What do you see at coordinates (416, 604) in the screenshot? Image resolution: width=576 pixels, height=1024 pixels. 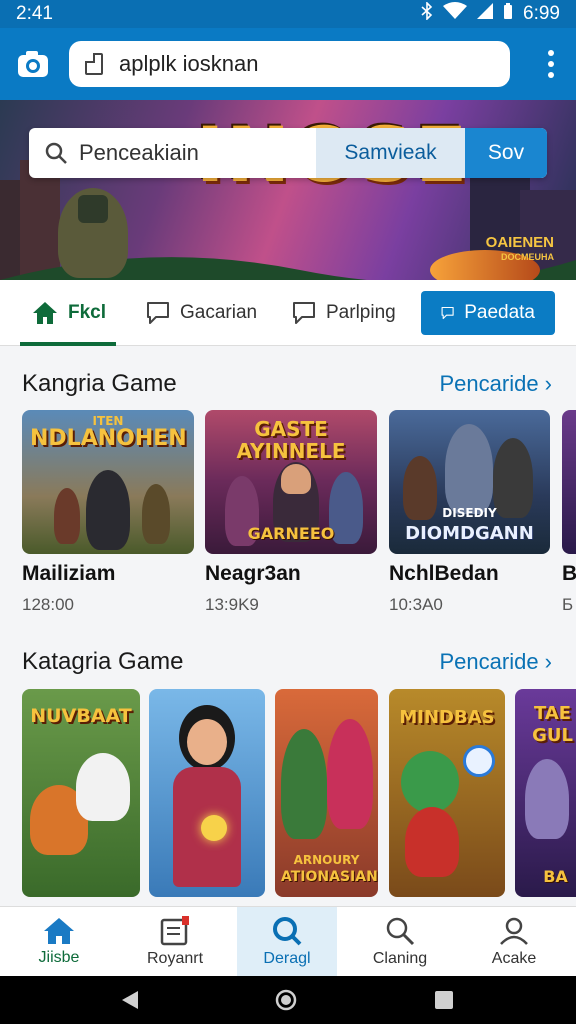 I see `game-meta-3: 10:3A0` at bounding box center [416, 604].